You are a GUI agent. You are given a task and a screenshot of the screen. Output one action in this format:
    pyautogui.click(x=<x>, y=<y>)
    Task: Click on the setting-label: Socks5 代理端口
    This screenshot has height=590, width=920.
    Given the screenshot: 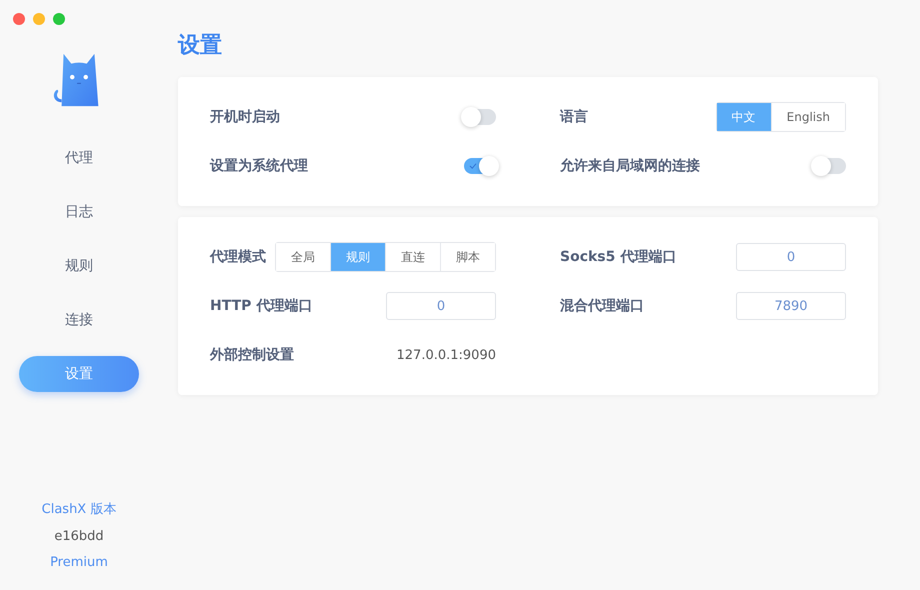 What is the action you would take?
    pyautogui.click(x=618, y=257)
    